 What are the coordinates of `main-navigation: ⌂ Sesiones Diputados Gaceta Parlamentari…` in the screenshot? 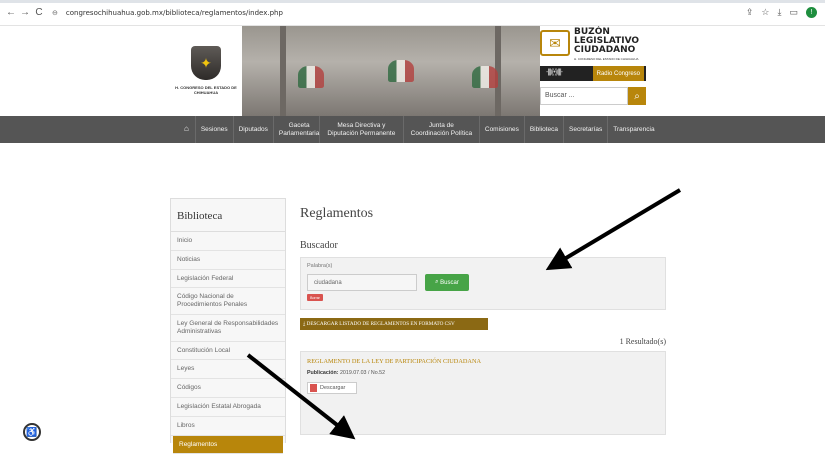 It's located at (412, 129).